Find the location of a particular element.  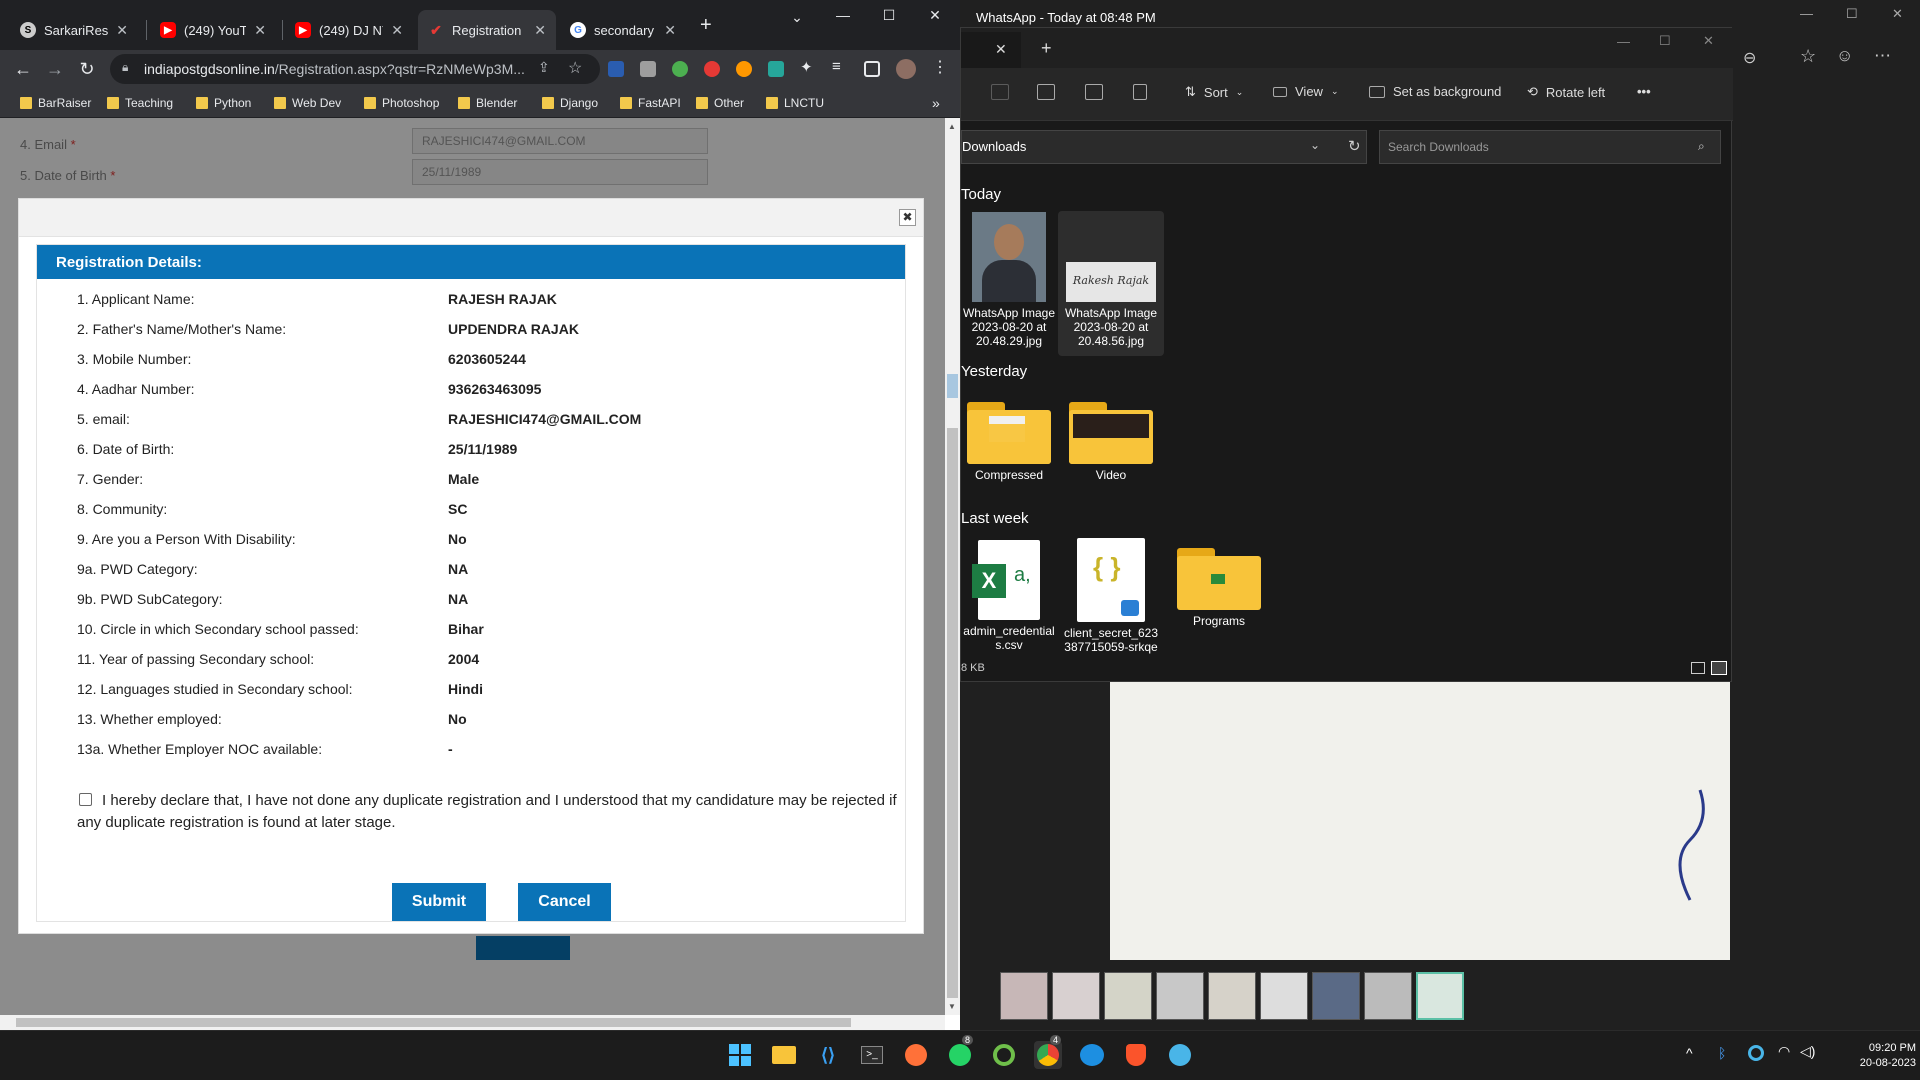

refresh-icon: ↻ is located at coordinates (1354, 146).